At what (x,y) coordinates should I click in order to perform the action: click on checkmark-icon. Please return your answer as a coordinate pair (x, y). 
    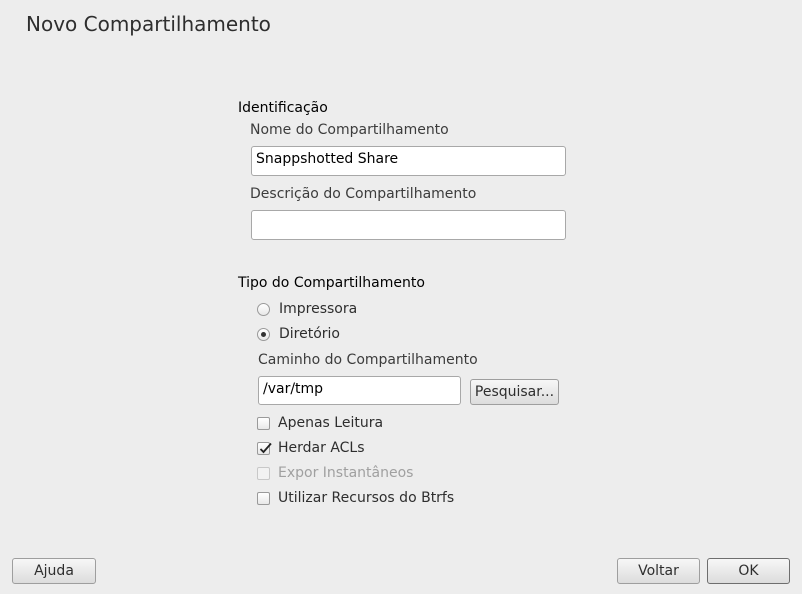
    Looking at the image, I should click on (265, 448).